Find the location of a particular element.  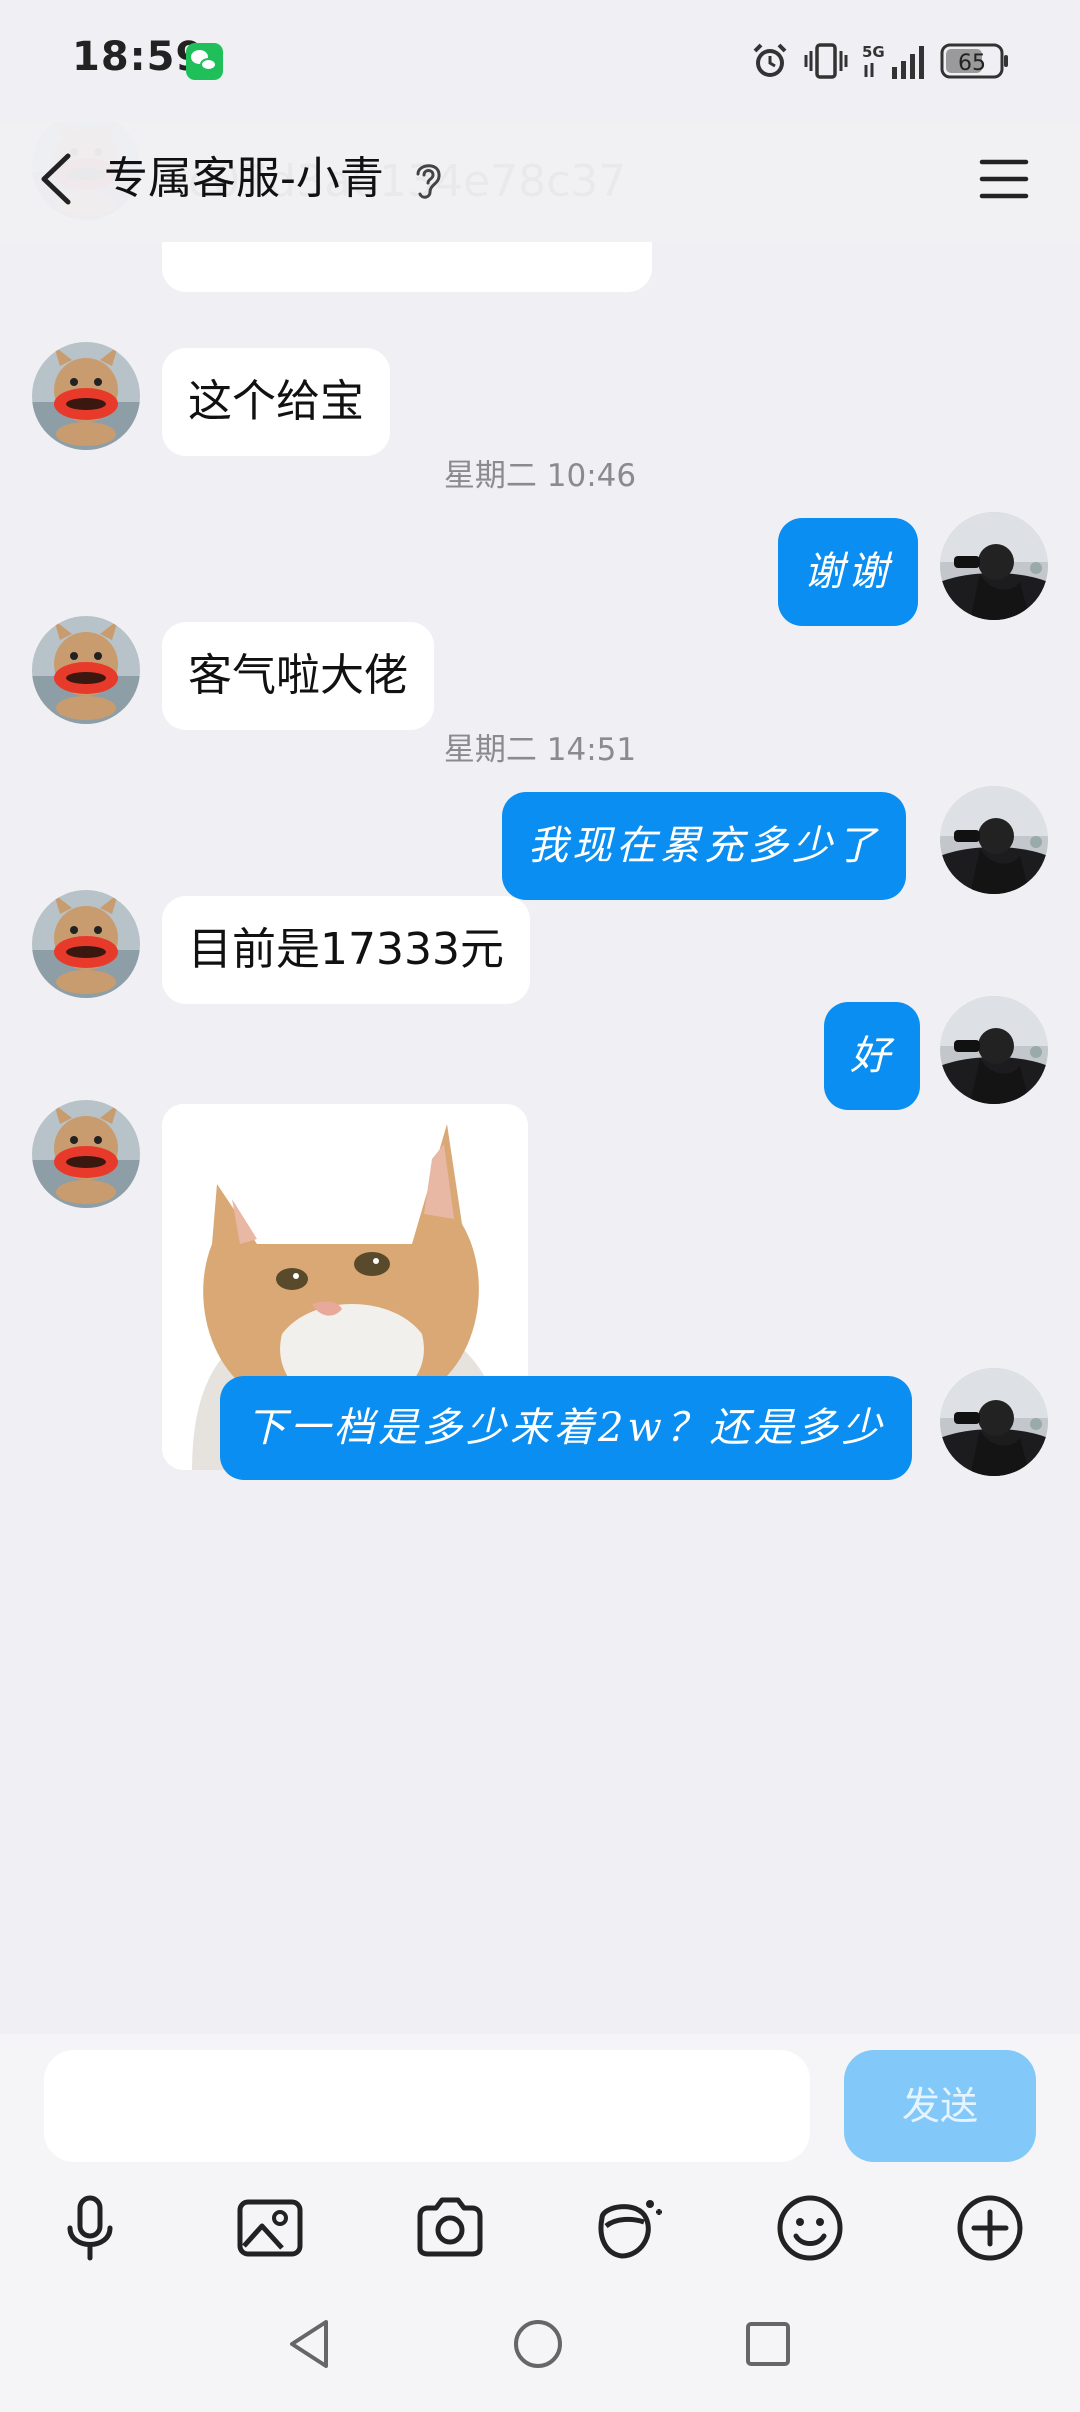

message-text: 目前是17333元 is located at coordinates (346, 949).